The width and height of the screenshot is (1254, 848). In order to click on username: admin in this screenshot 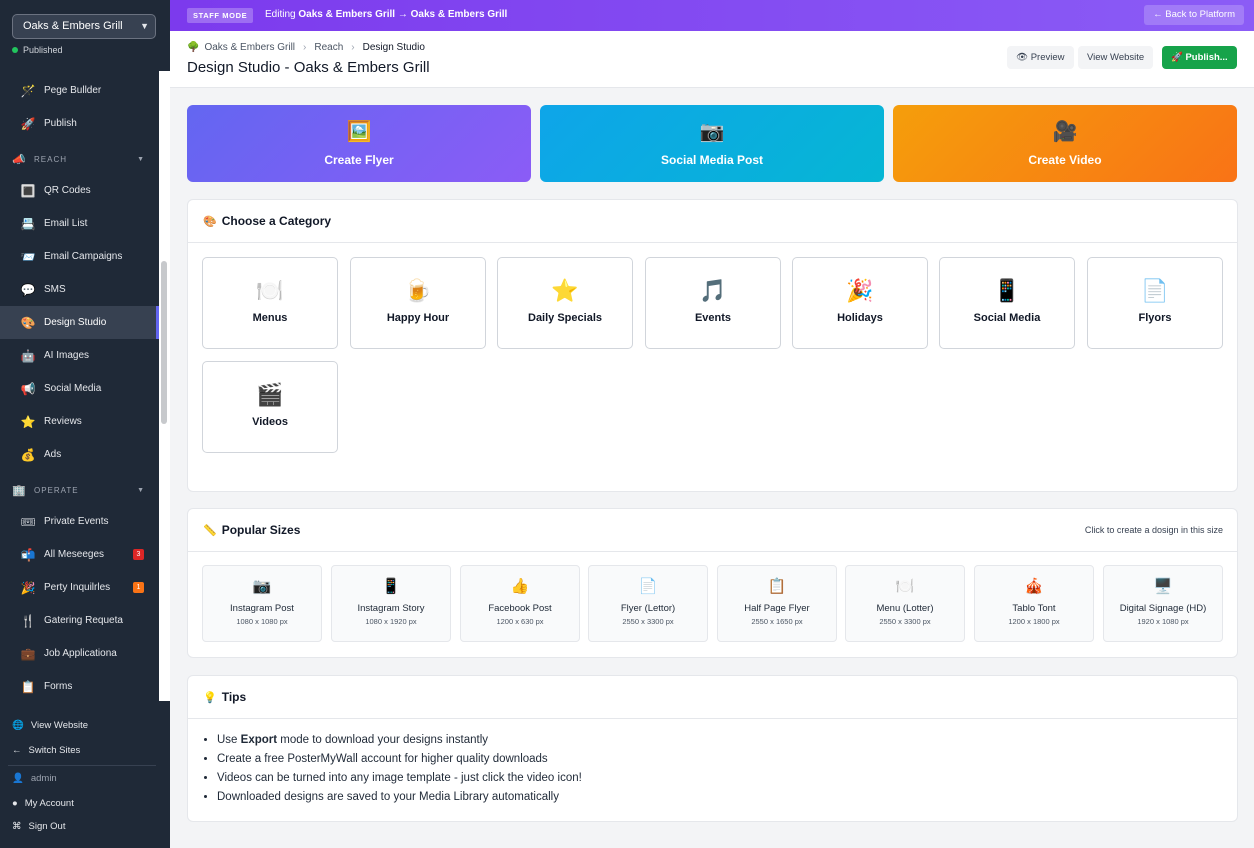, I will do `click(43, 778)`.